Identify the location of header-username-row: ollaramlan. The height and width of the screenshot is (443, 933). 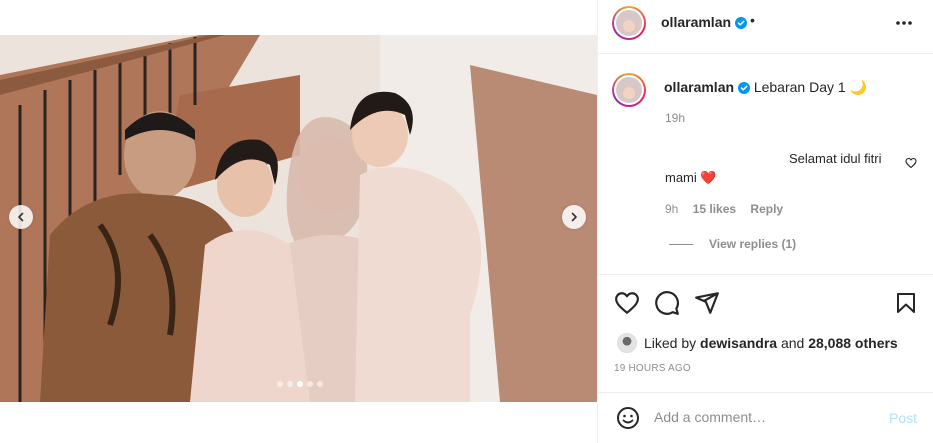
(704, 22).